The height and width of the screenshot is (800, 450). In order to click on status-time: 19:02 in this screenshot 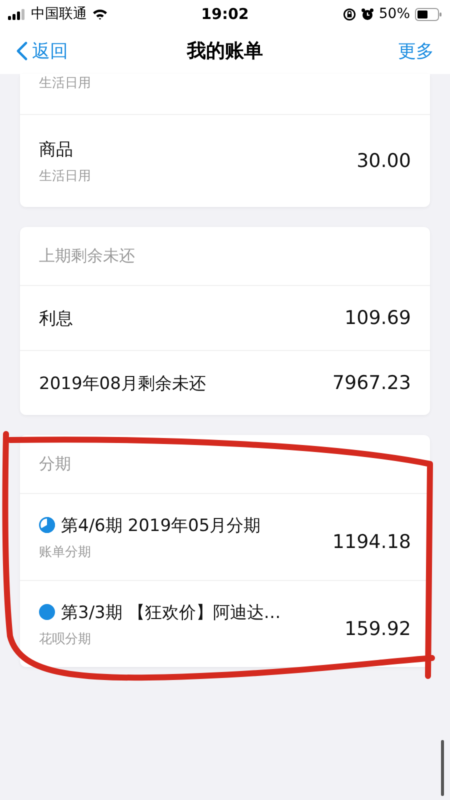, I will do `click(225, 14)`.